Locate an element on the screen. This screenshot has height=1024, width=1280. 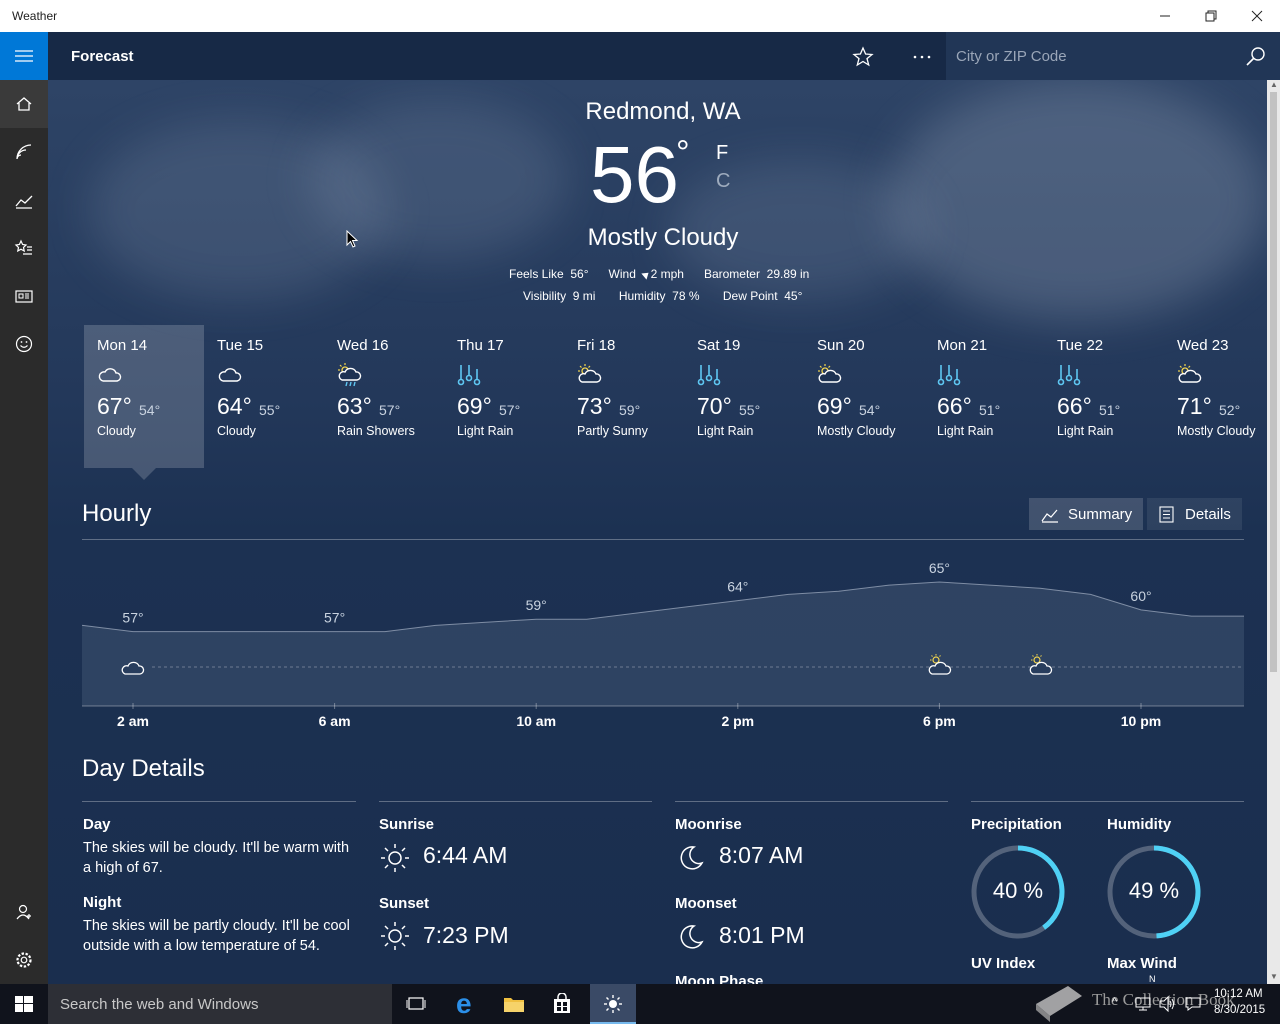
forecast-day-label: Fri 18 is located at coordinates (596, 345).